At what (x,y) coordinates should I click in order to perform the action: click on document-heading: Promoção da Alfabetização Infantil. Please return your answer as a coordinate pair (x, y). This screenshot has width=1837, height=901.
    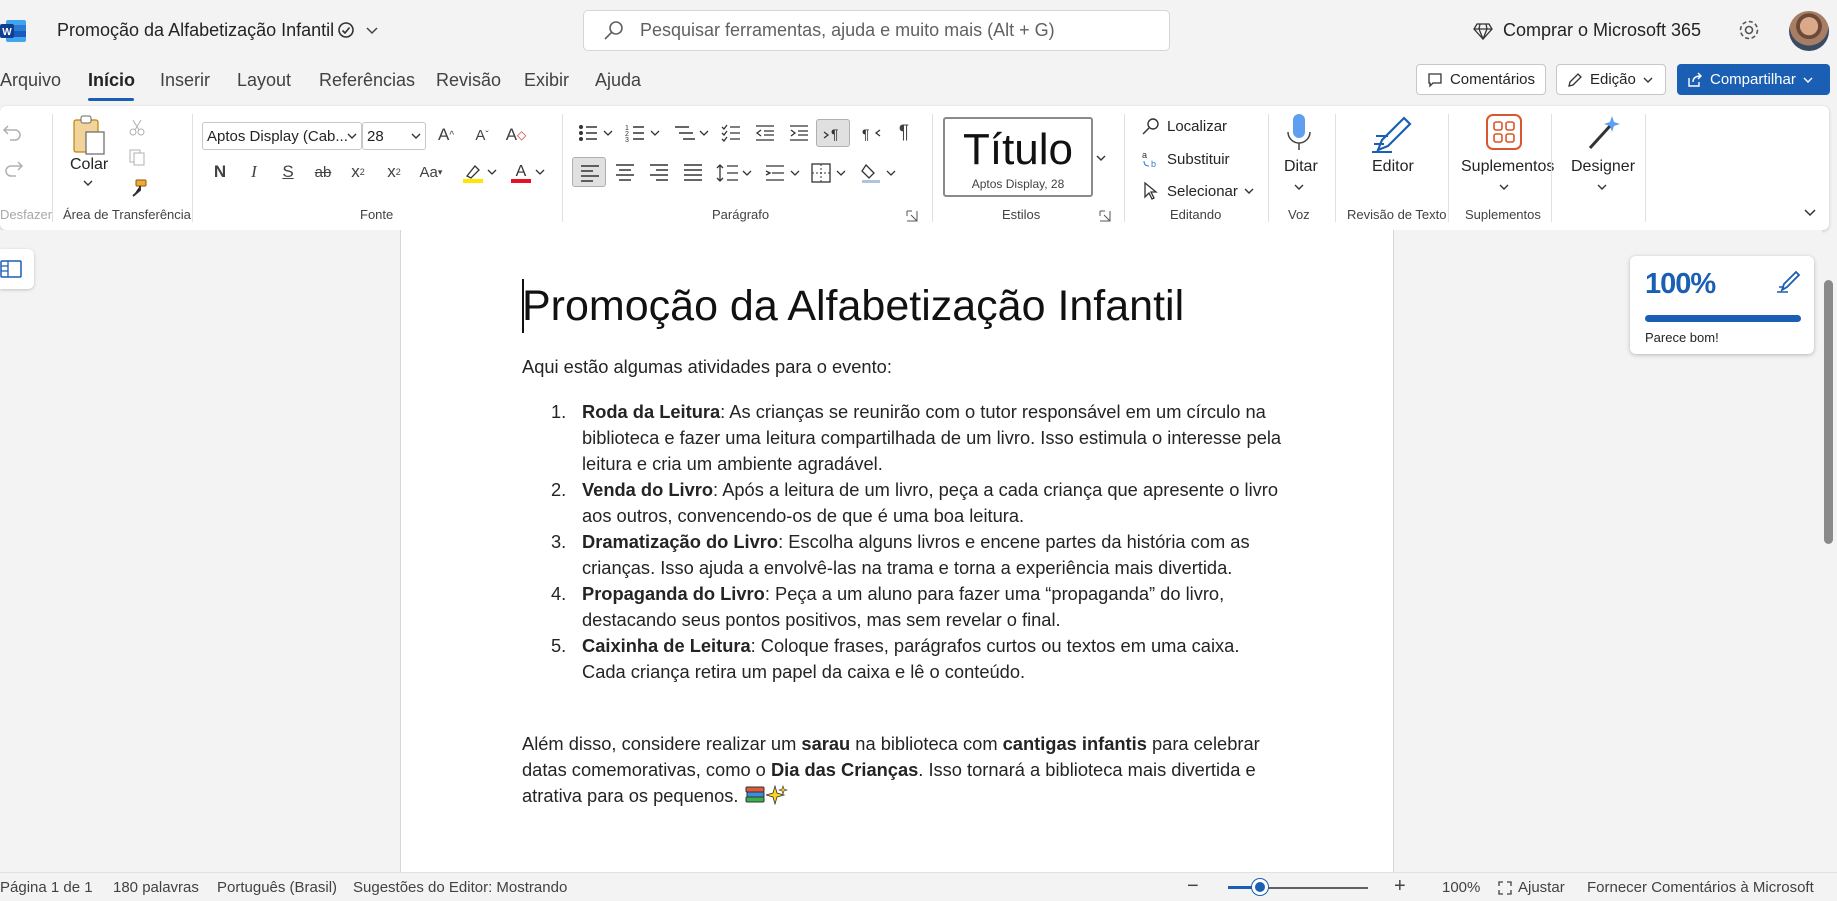
    Looking at the image, I should click on (853, 306).